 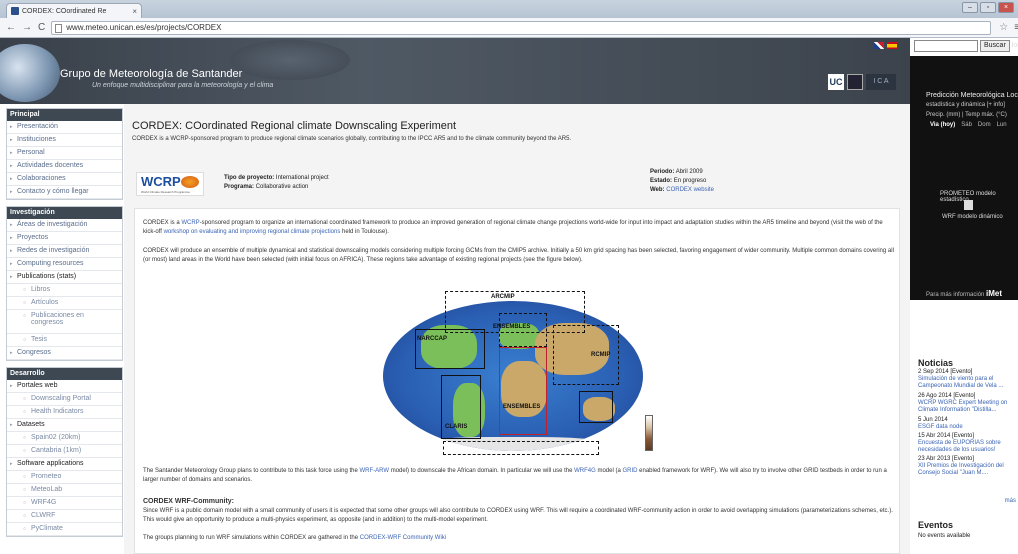 I want to click on sidebar-item-health-indicators: Health Indicators, so click(x=64, y=412).